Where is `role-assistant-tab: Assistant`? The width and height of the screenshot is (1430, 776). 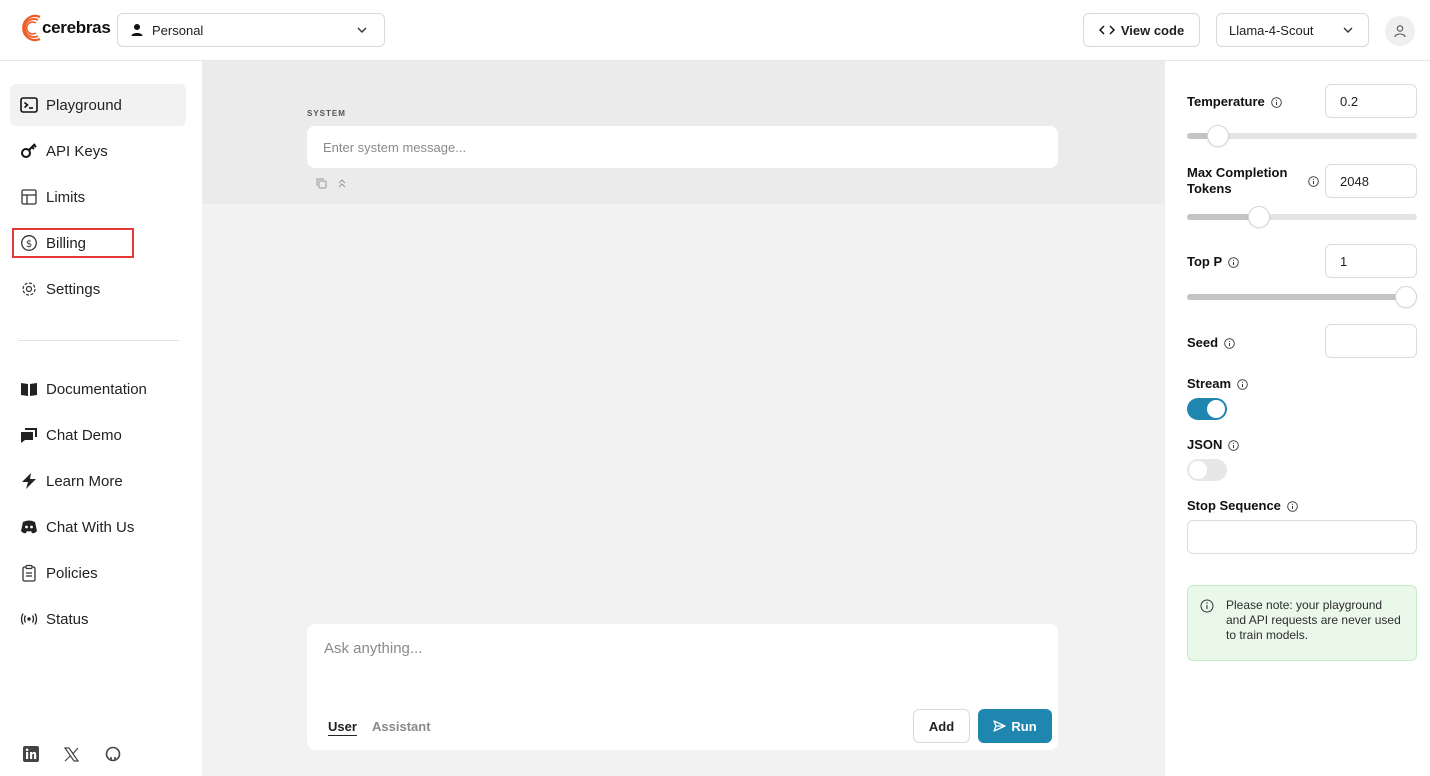 role-assistant-tab: Assistant is located at coordinates (401, 726).